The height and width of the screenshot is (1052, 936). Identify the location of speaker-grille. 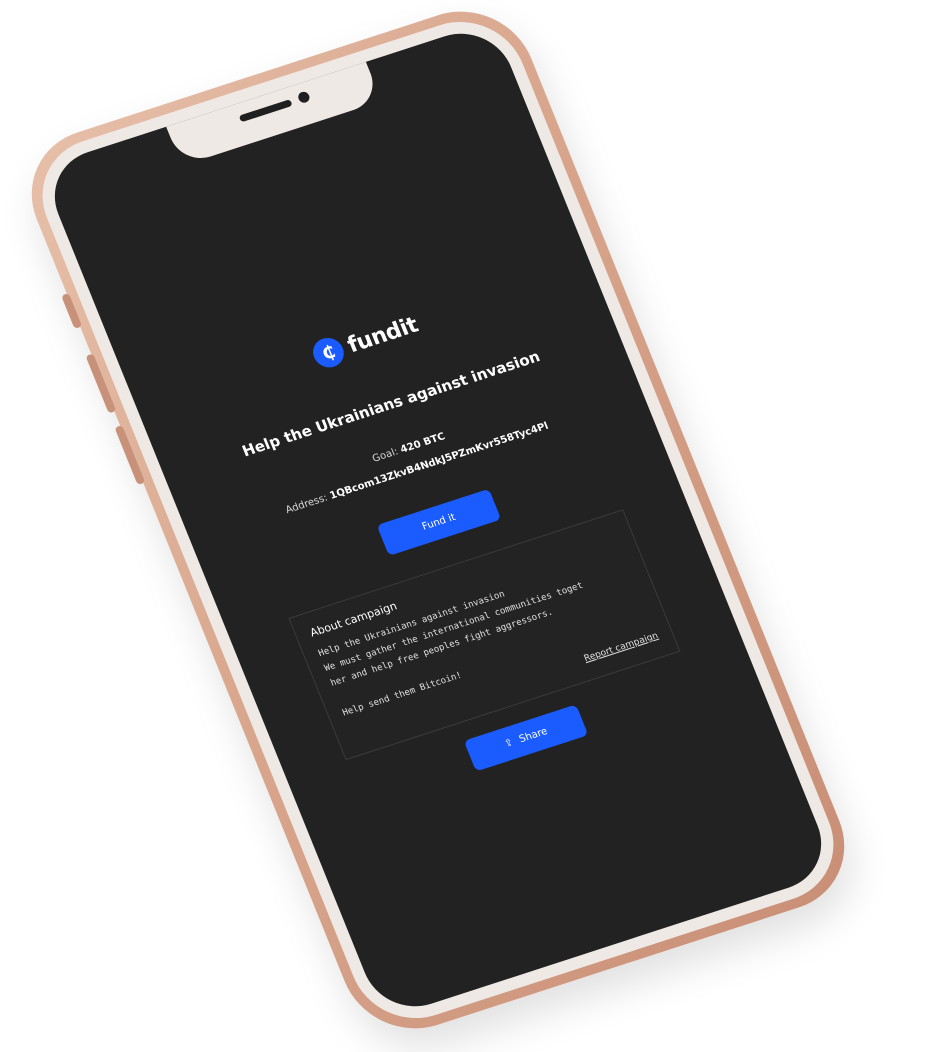
(265, 111).